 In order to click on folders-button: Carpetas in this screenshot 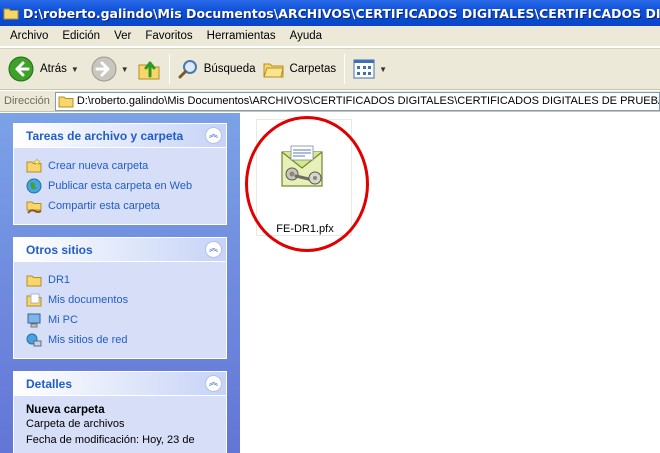, I will do `click(299, 69)`.